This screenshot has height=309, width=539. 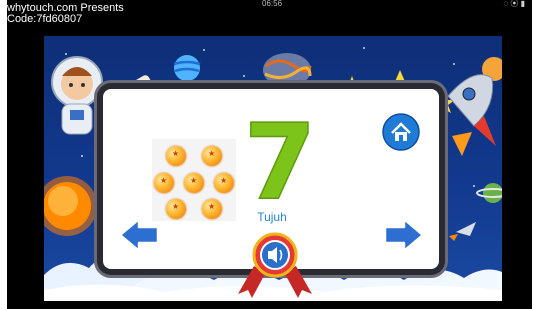 I want to click on status-time: 06:56, so click(x=272, y=4).